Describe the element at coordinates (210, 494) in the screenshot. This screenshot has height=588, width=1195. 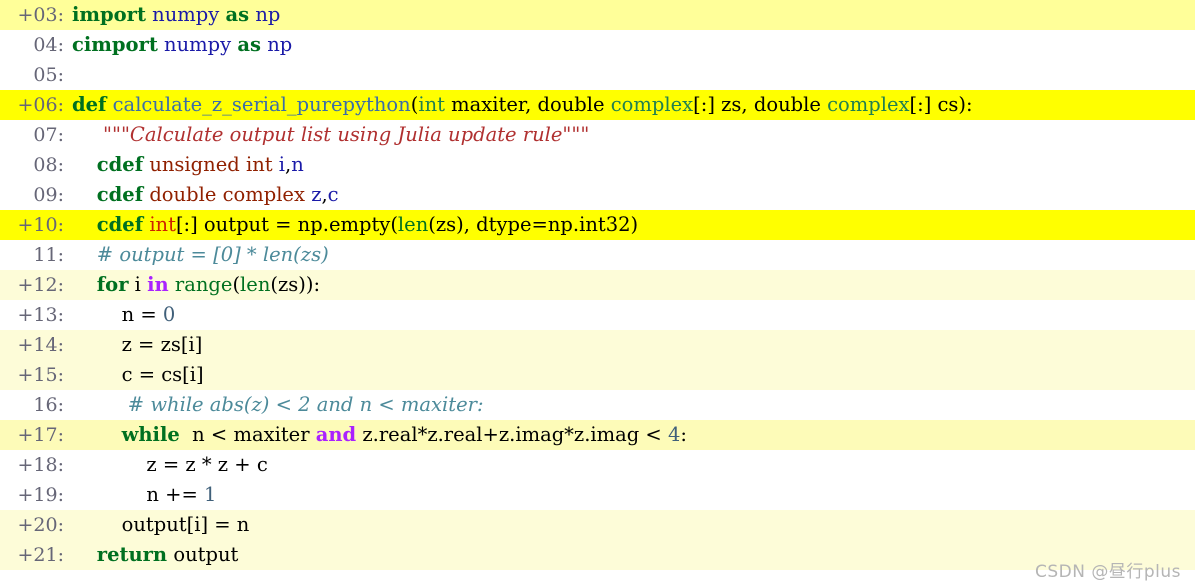
I see `code-token: 1` at that location.